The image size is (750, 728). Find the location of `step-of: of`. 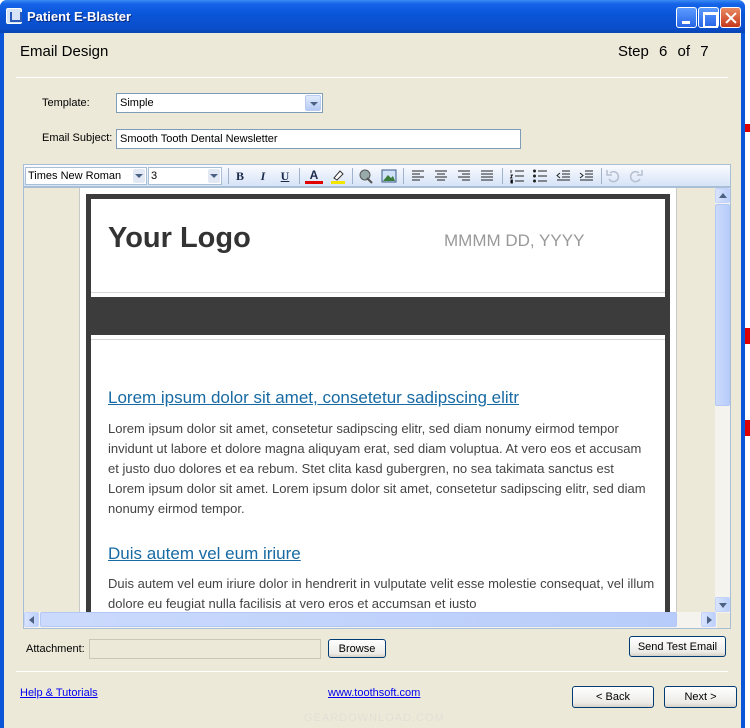

step-of: of is located at coordinates (684, 51).